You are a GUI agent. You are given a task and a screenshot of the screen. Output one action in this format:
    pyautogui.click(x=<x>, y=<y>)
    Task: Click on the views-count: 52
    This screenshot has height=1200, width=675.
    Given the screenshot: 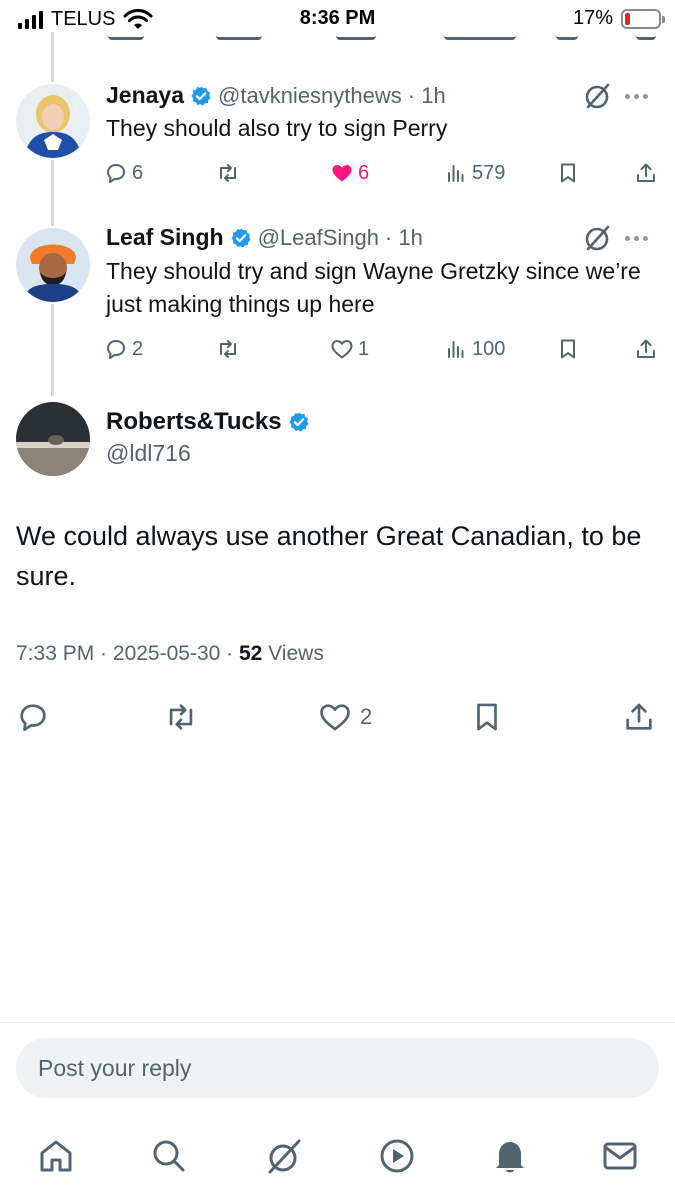 What is the action you would take?
    pyautogui.click(x=250, y=653)
    